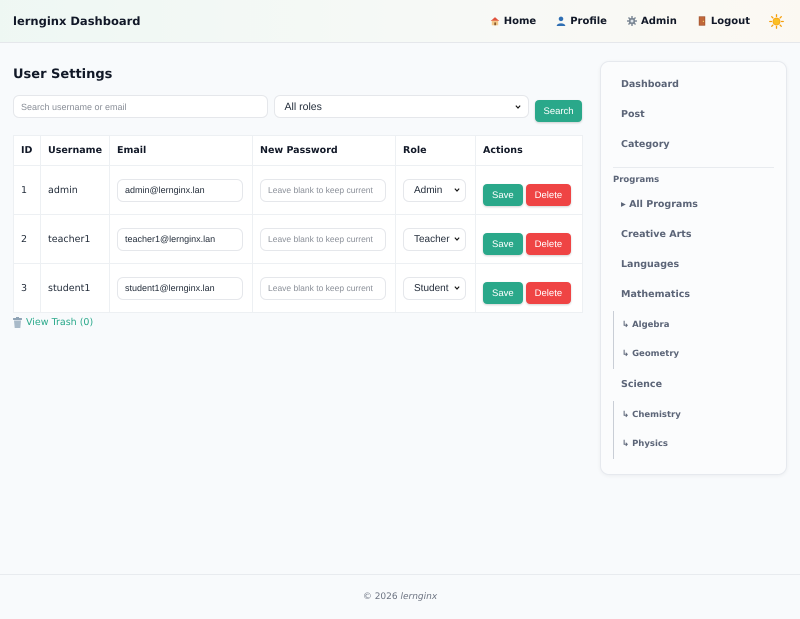  What do you see at coordinates (140, 106) in the screenshot?
I see `search-field: Search username or email` at bounding box center [140, 106].